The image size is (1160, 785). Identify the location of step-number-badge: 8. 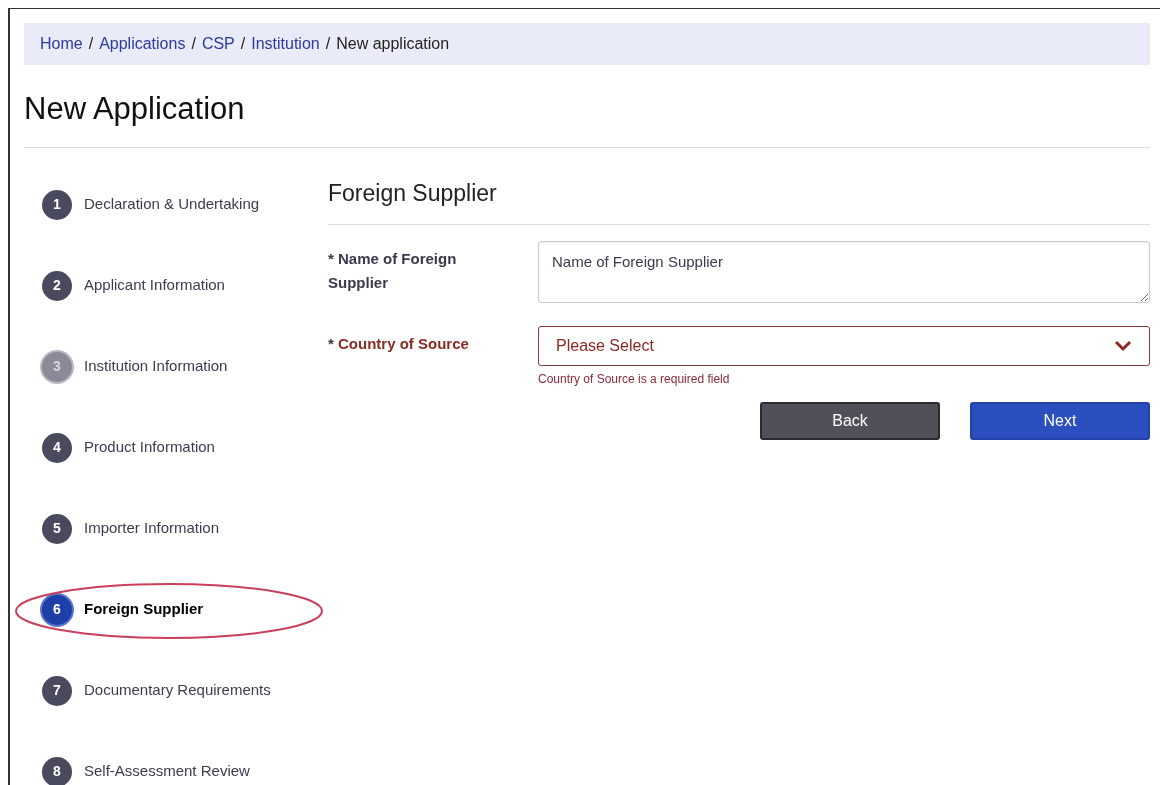
(57, 770).